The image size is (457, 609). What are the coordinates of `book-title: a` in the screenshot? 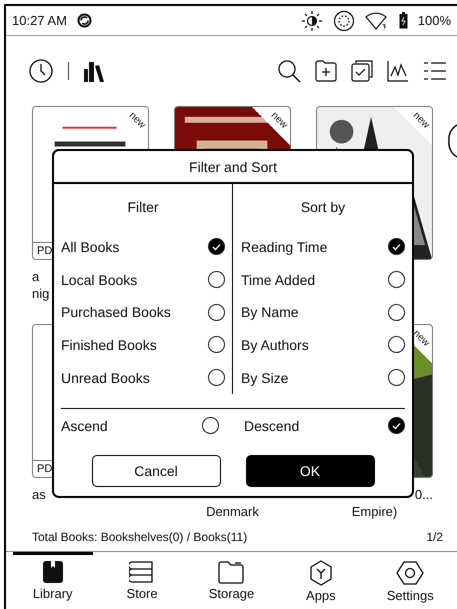 It's located at (36, 276).